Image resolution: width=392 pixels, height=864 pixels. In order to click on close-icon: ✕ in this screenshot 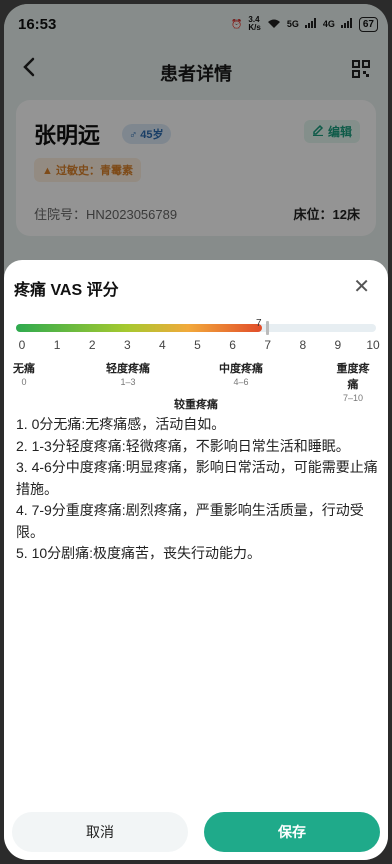, I will do `click(361, 286)`.